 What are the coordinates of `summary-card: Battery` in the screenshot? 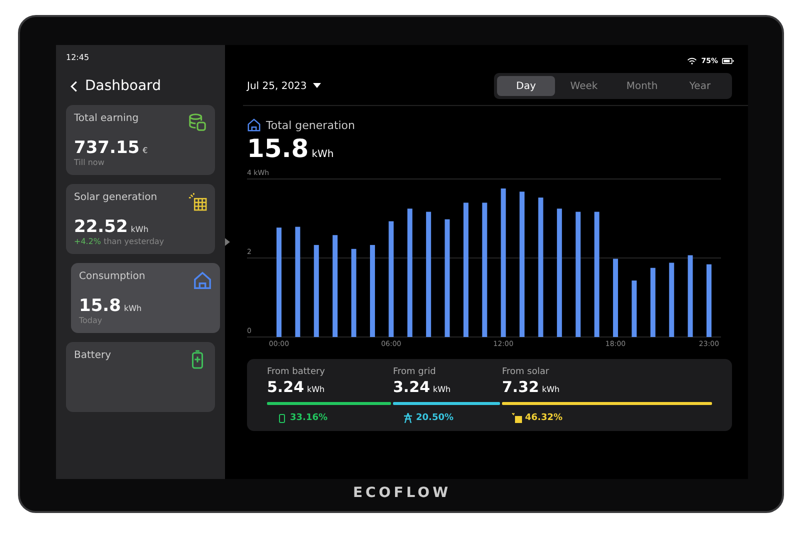 It's located at (141, 377).